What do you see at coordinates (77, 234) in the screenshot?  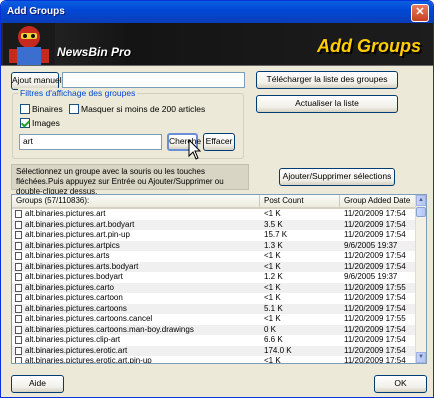 I see `group-name-cell: alt.binaries.pictures.art.pin-up` at bounding box center [77, 234].